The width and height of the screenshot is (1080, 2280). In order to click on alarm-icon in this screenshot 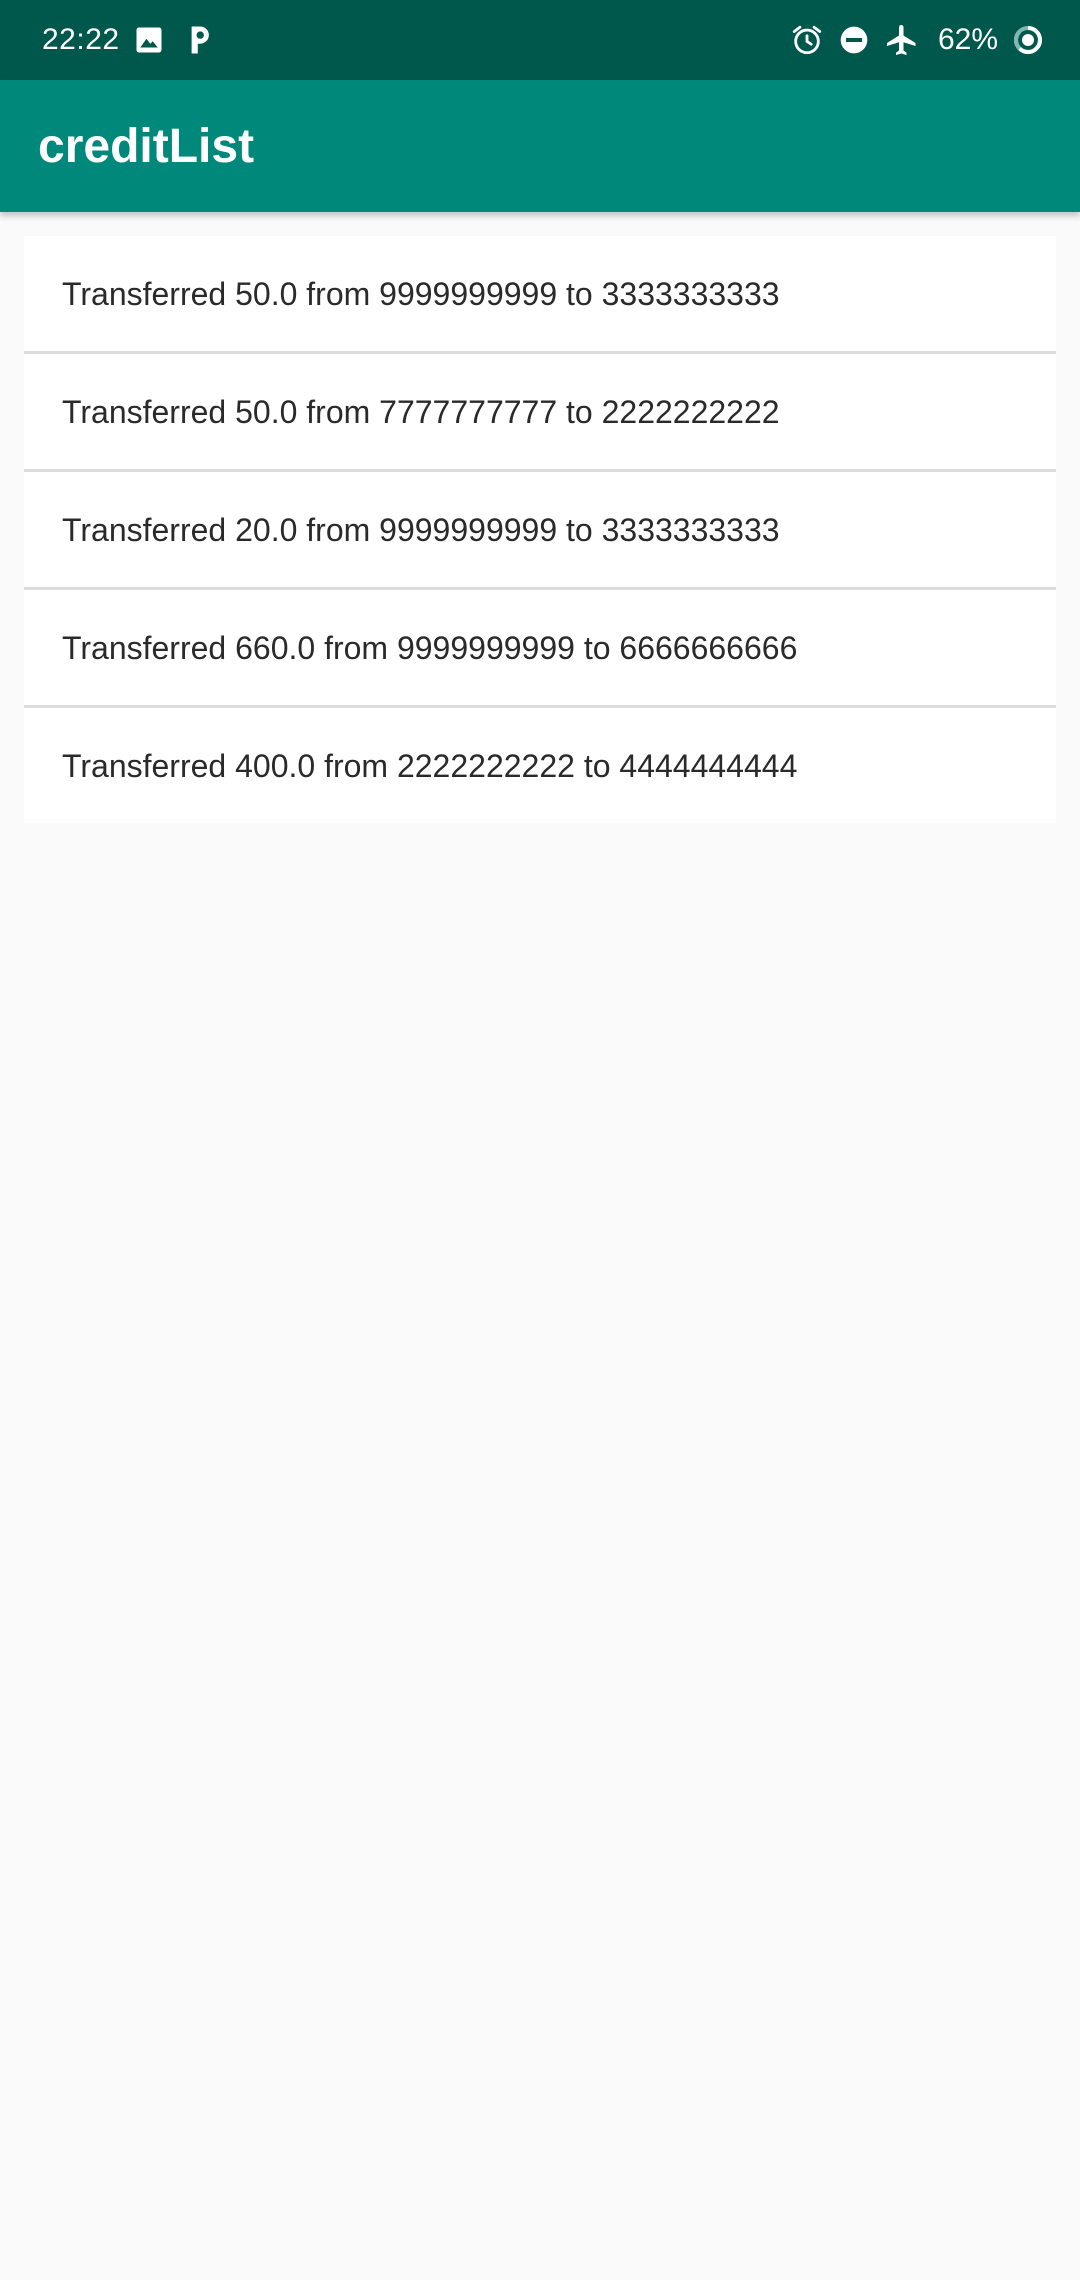, I will do `click(807, 40)`.